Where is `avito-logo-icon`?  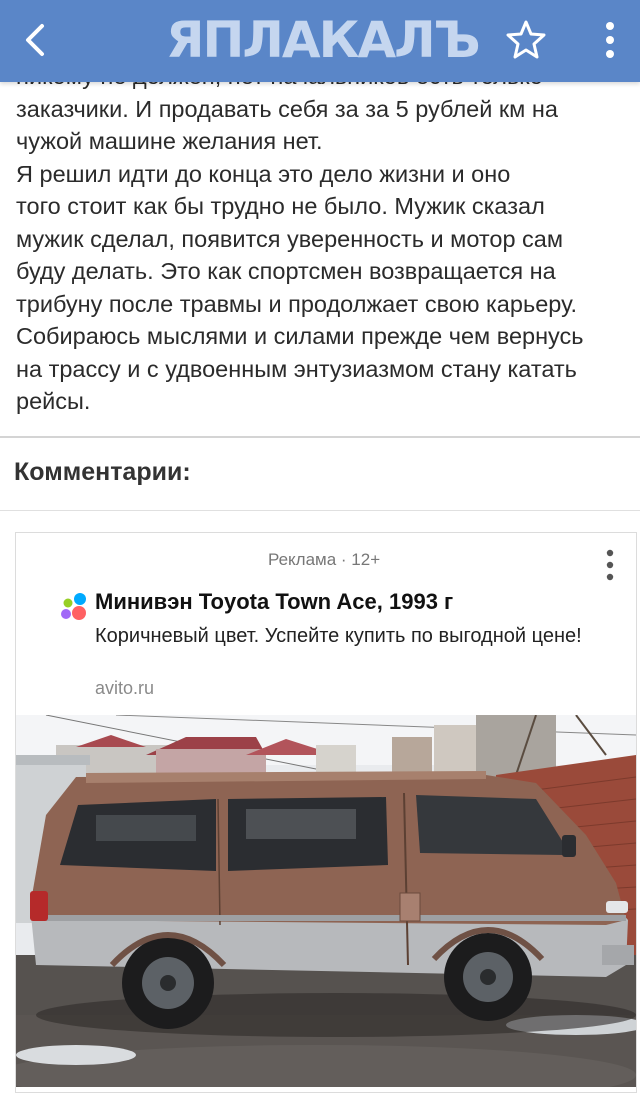 avito-logo-icon is located at coordinates (74, 606).